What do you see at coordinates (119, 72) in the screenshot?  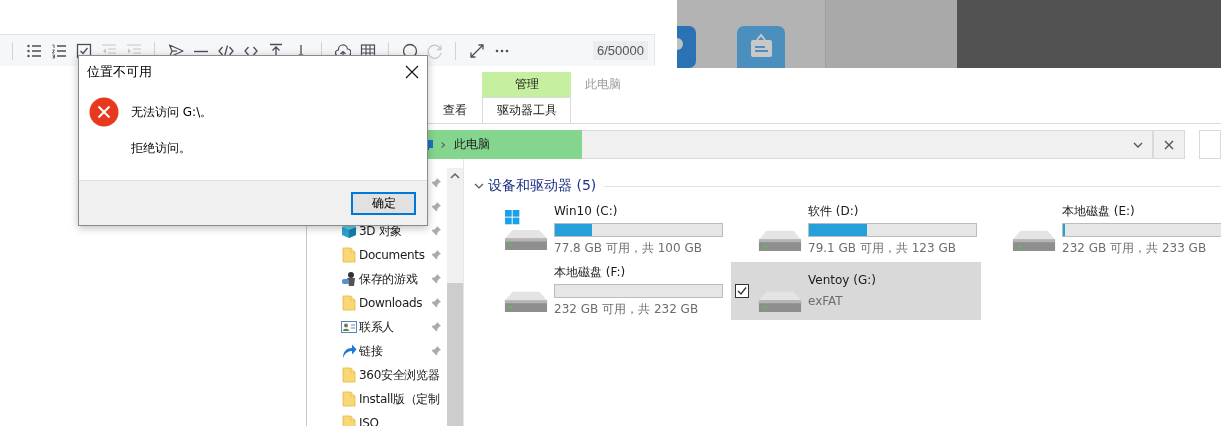 I see `dialog-title: 位置不可用` at bounding box center [119, 72].